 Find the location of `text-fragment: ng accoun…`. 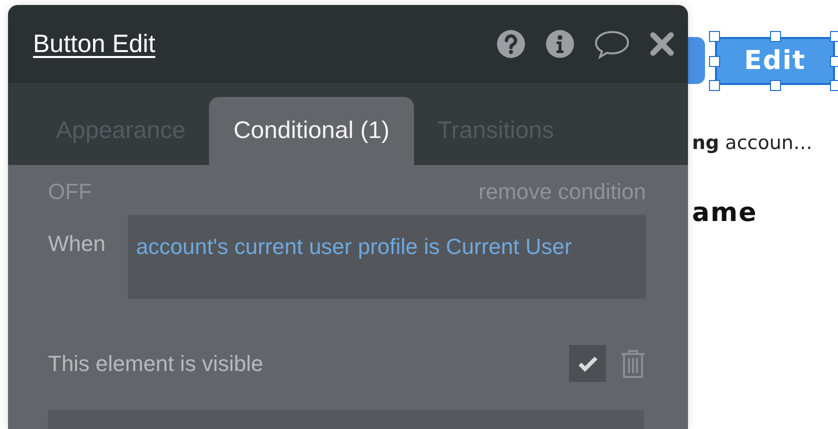

text-fragment: ng accoun… is located at coordinates (753, 143).